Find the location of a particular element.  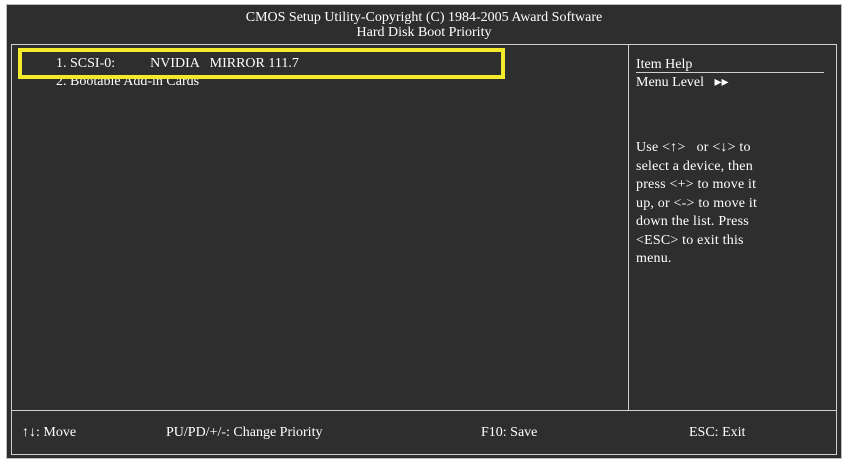

boot-device-2: 2. Bootable Add-in Cards is located at coordinates (127, 85).